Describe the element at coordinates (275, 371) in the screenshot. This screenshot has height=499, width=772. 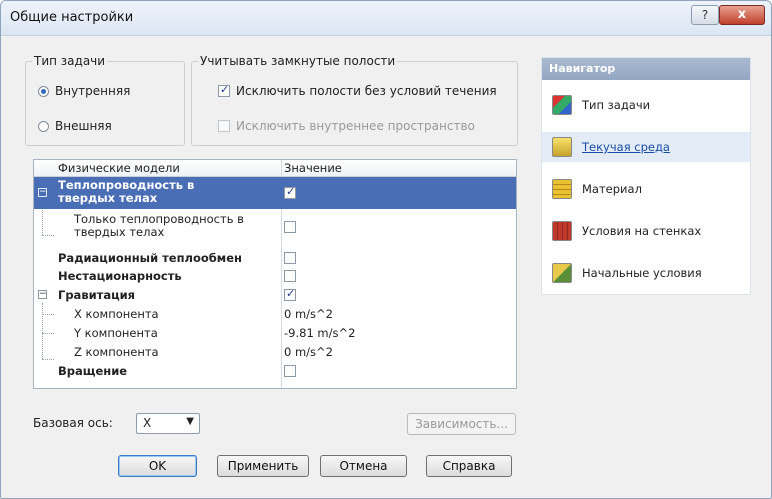
I see `row-rotation: Вращение` at that location.